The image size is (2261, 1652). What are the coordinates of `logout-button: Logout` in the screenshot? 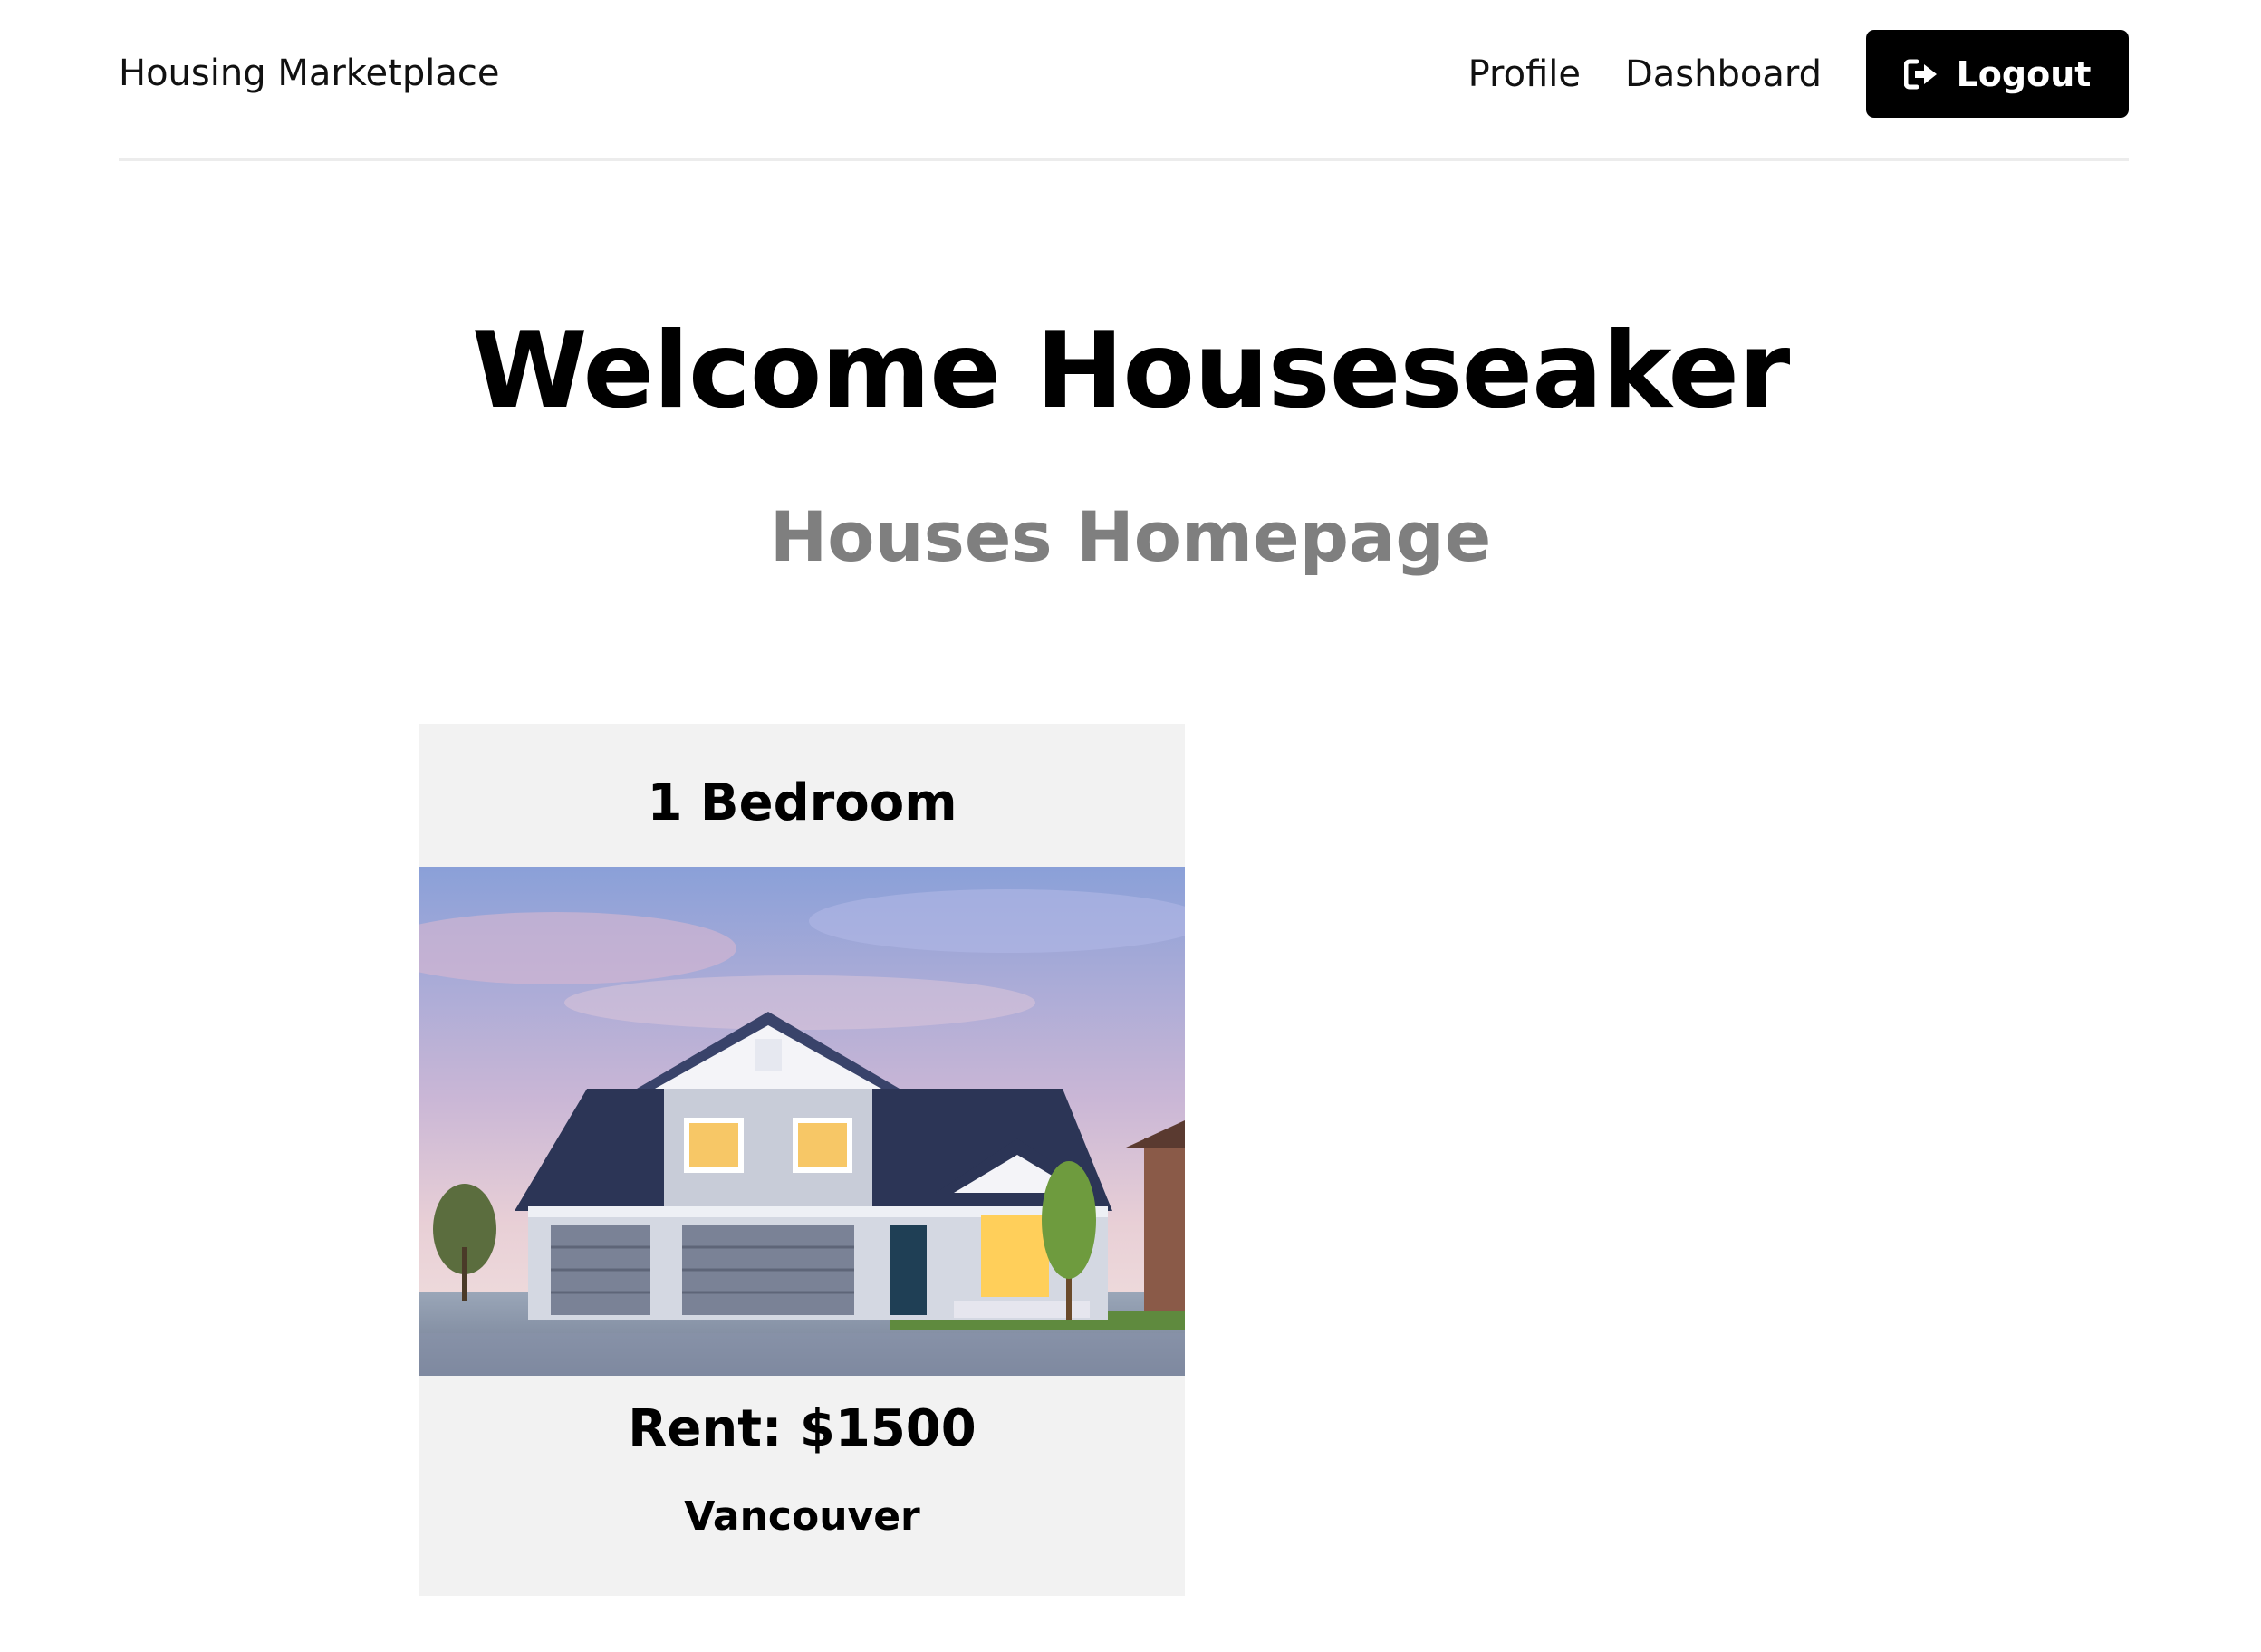 It's located at (1997, 74).